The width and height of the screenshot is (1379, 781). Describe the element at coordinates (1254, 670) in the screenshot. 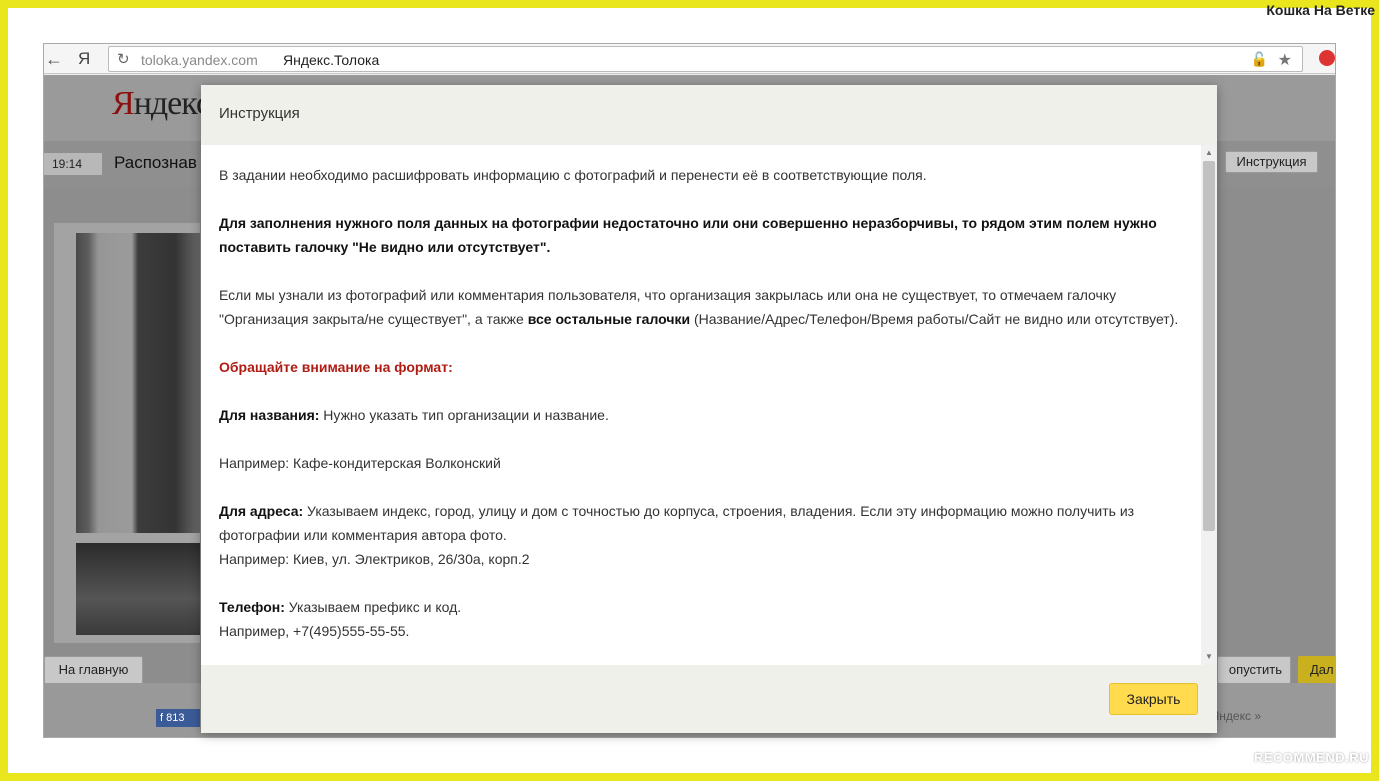

I see `skip-button: опустить` at that location.